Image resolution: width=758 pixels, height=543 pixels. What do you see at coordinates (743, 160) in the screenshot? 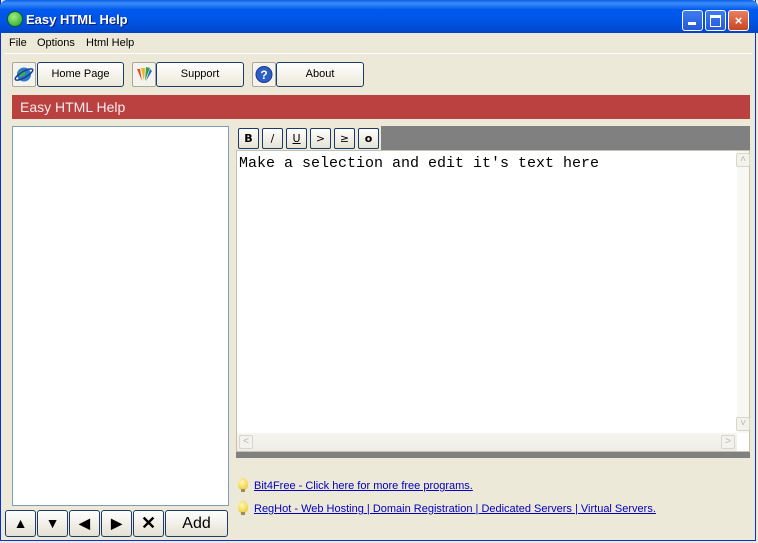
I see `scroll-up-arrow-icon: ˄` at bounding box center [743, 160].